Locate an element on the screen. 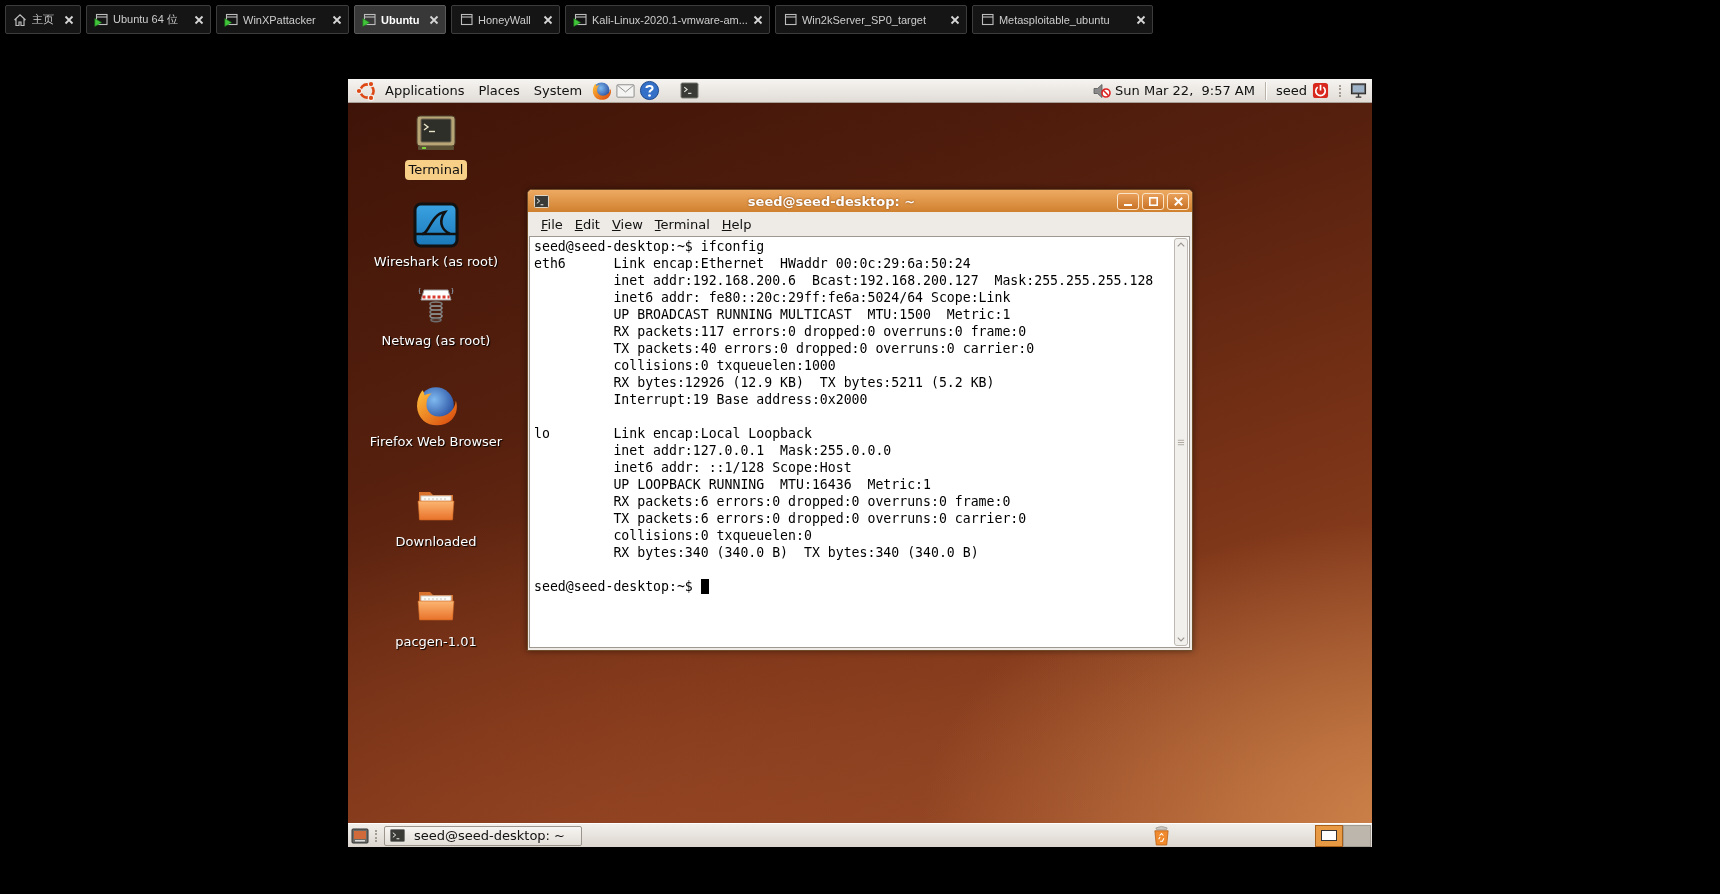 The height and width of the screenshot is (894, 1720). terminal-line: inet6 addr: ::1/128 Scope:Host is located at coordinates (733, 467).